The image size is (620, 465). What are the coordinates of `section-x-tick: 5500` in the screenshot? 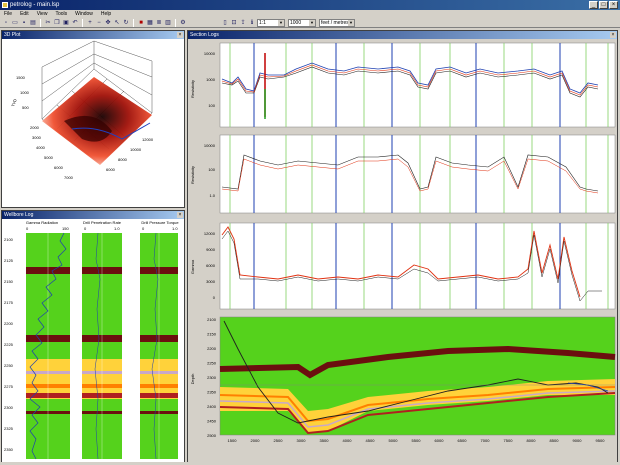 It's located at (417, 440).